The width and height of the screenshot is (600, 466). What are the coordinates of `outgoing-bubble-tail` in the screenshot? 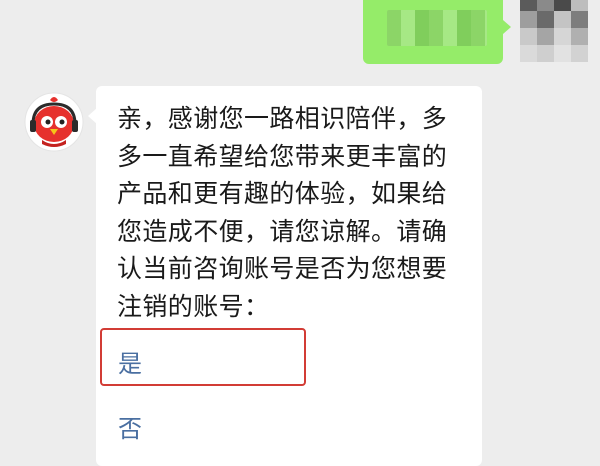 It's located at (507, 27).